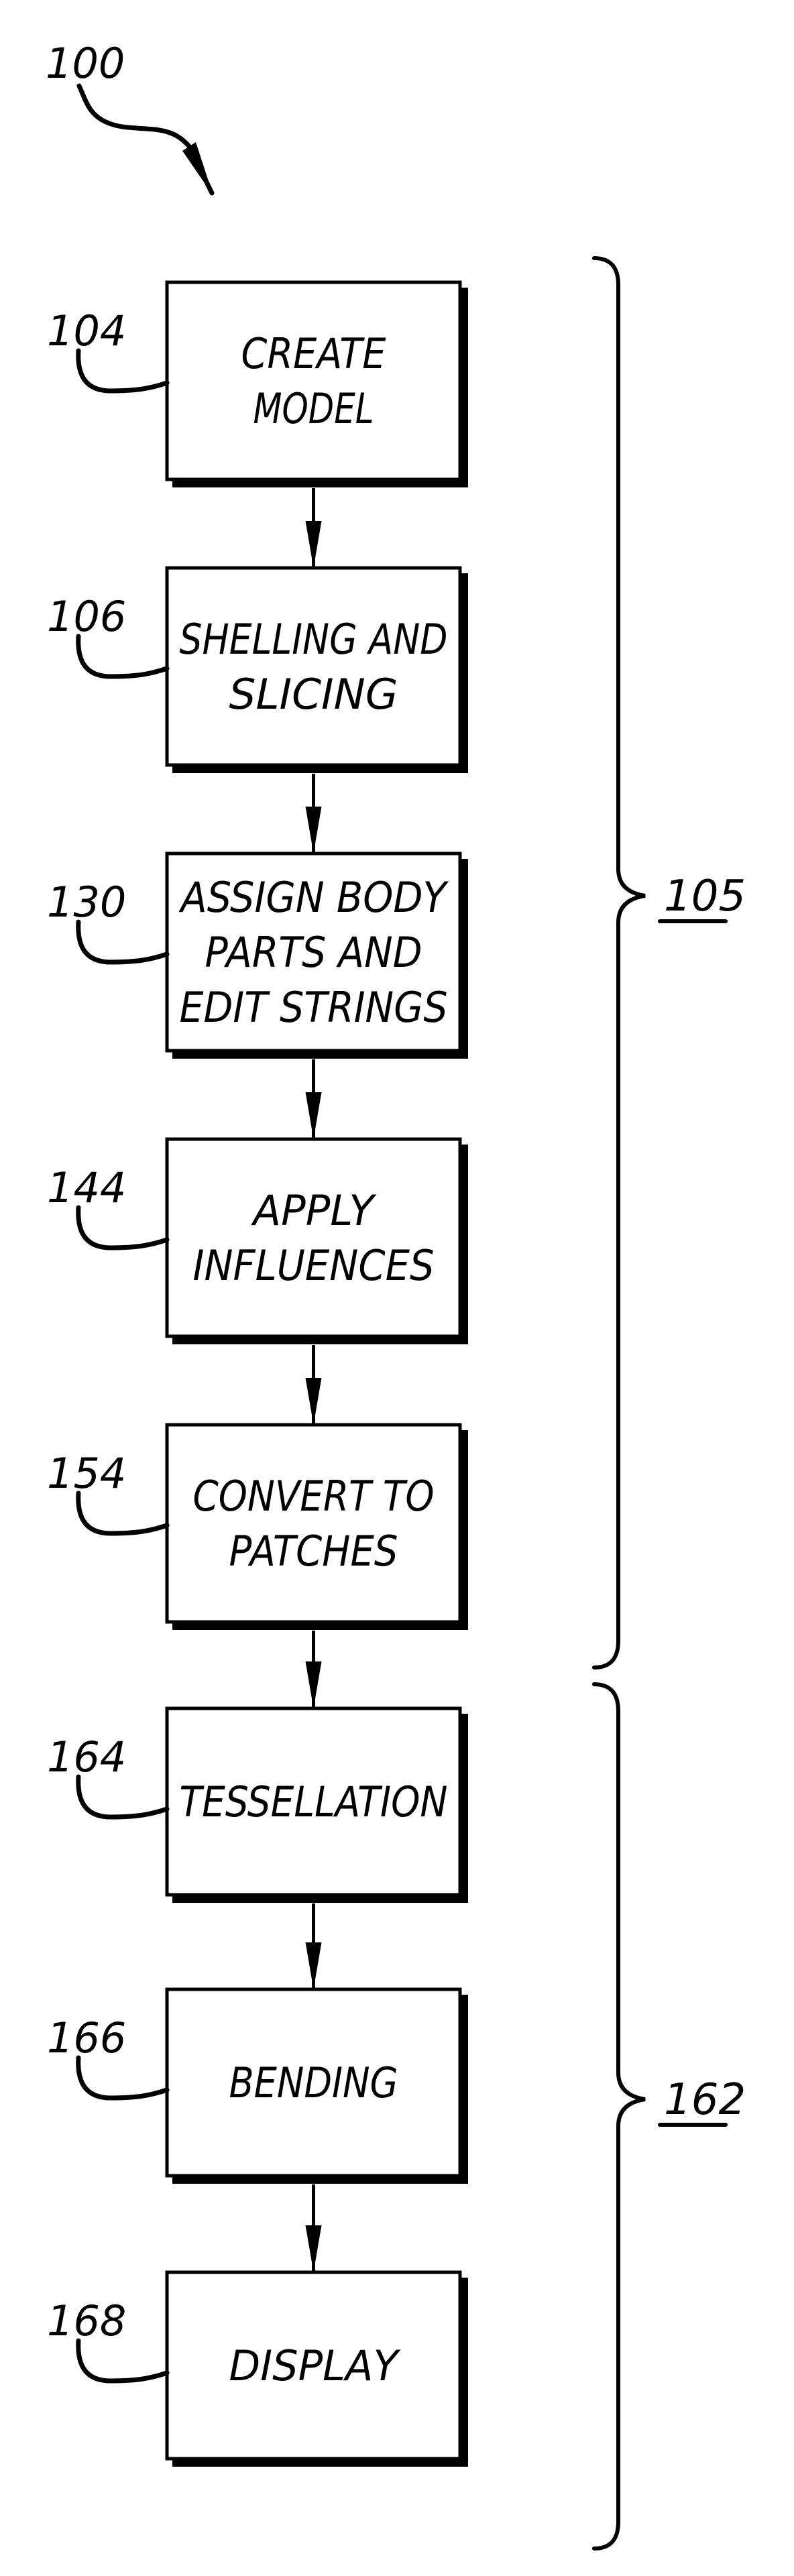  Describe the element at coordinates (314, 1210) in the screenshot. I see `step-text-line: APPLY` at that location.